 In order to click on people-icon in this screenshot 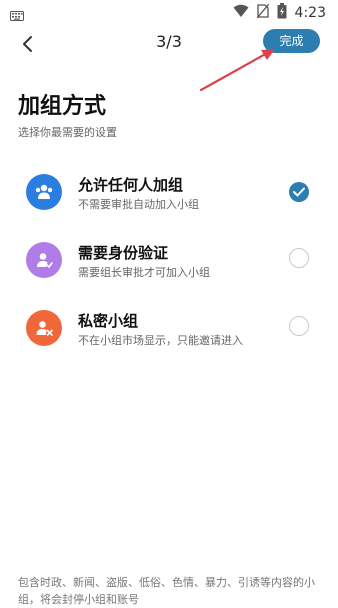, I will do `click(44, 192)`.